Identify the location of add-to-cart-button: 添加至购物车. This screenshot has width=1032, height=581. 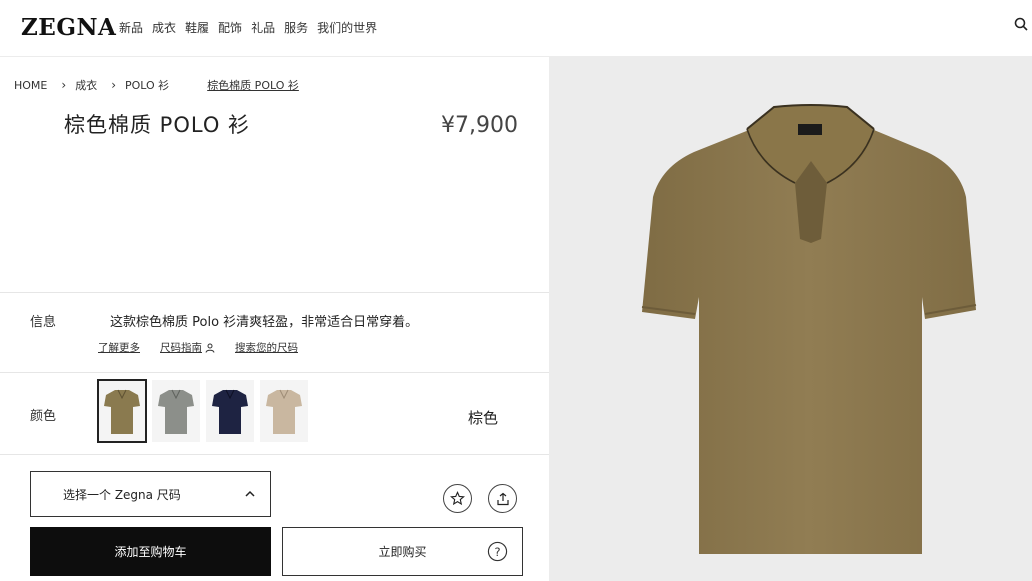
(150, 551).